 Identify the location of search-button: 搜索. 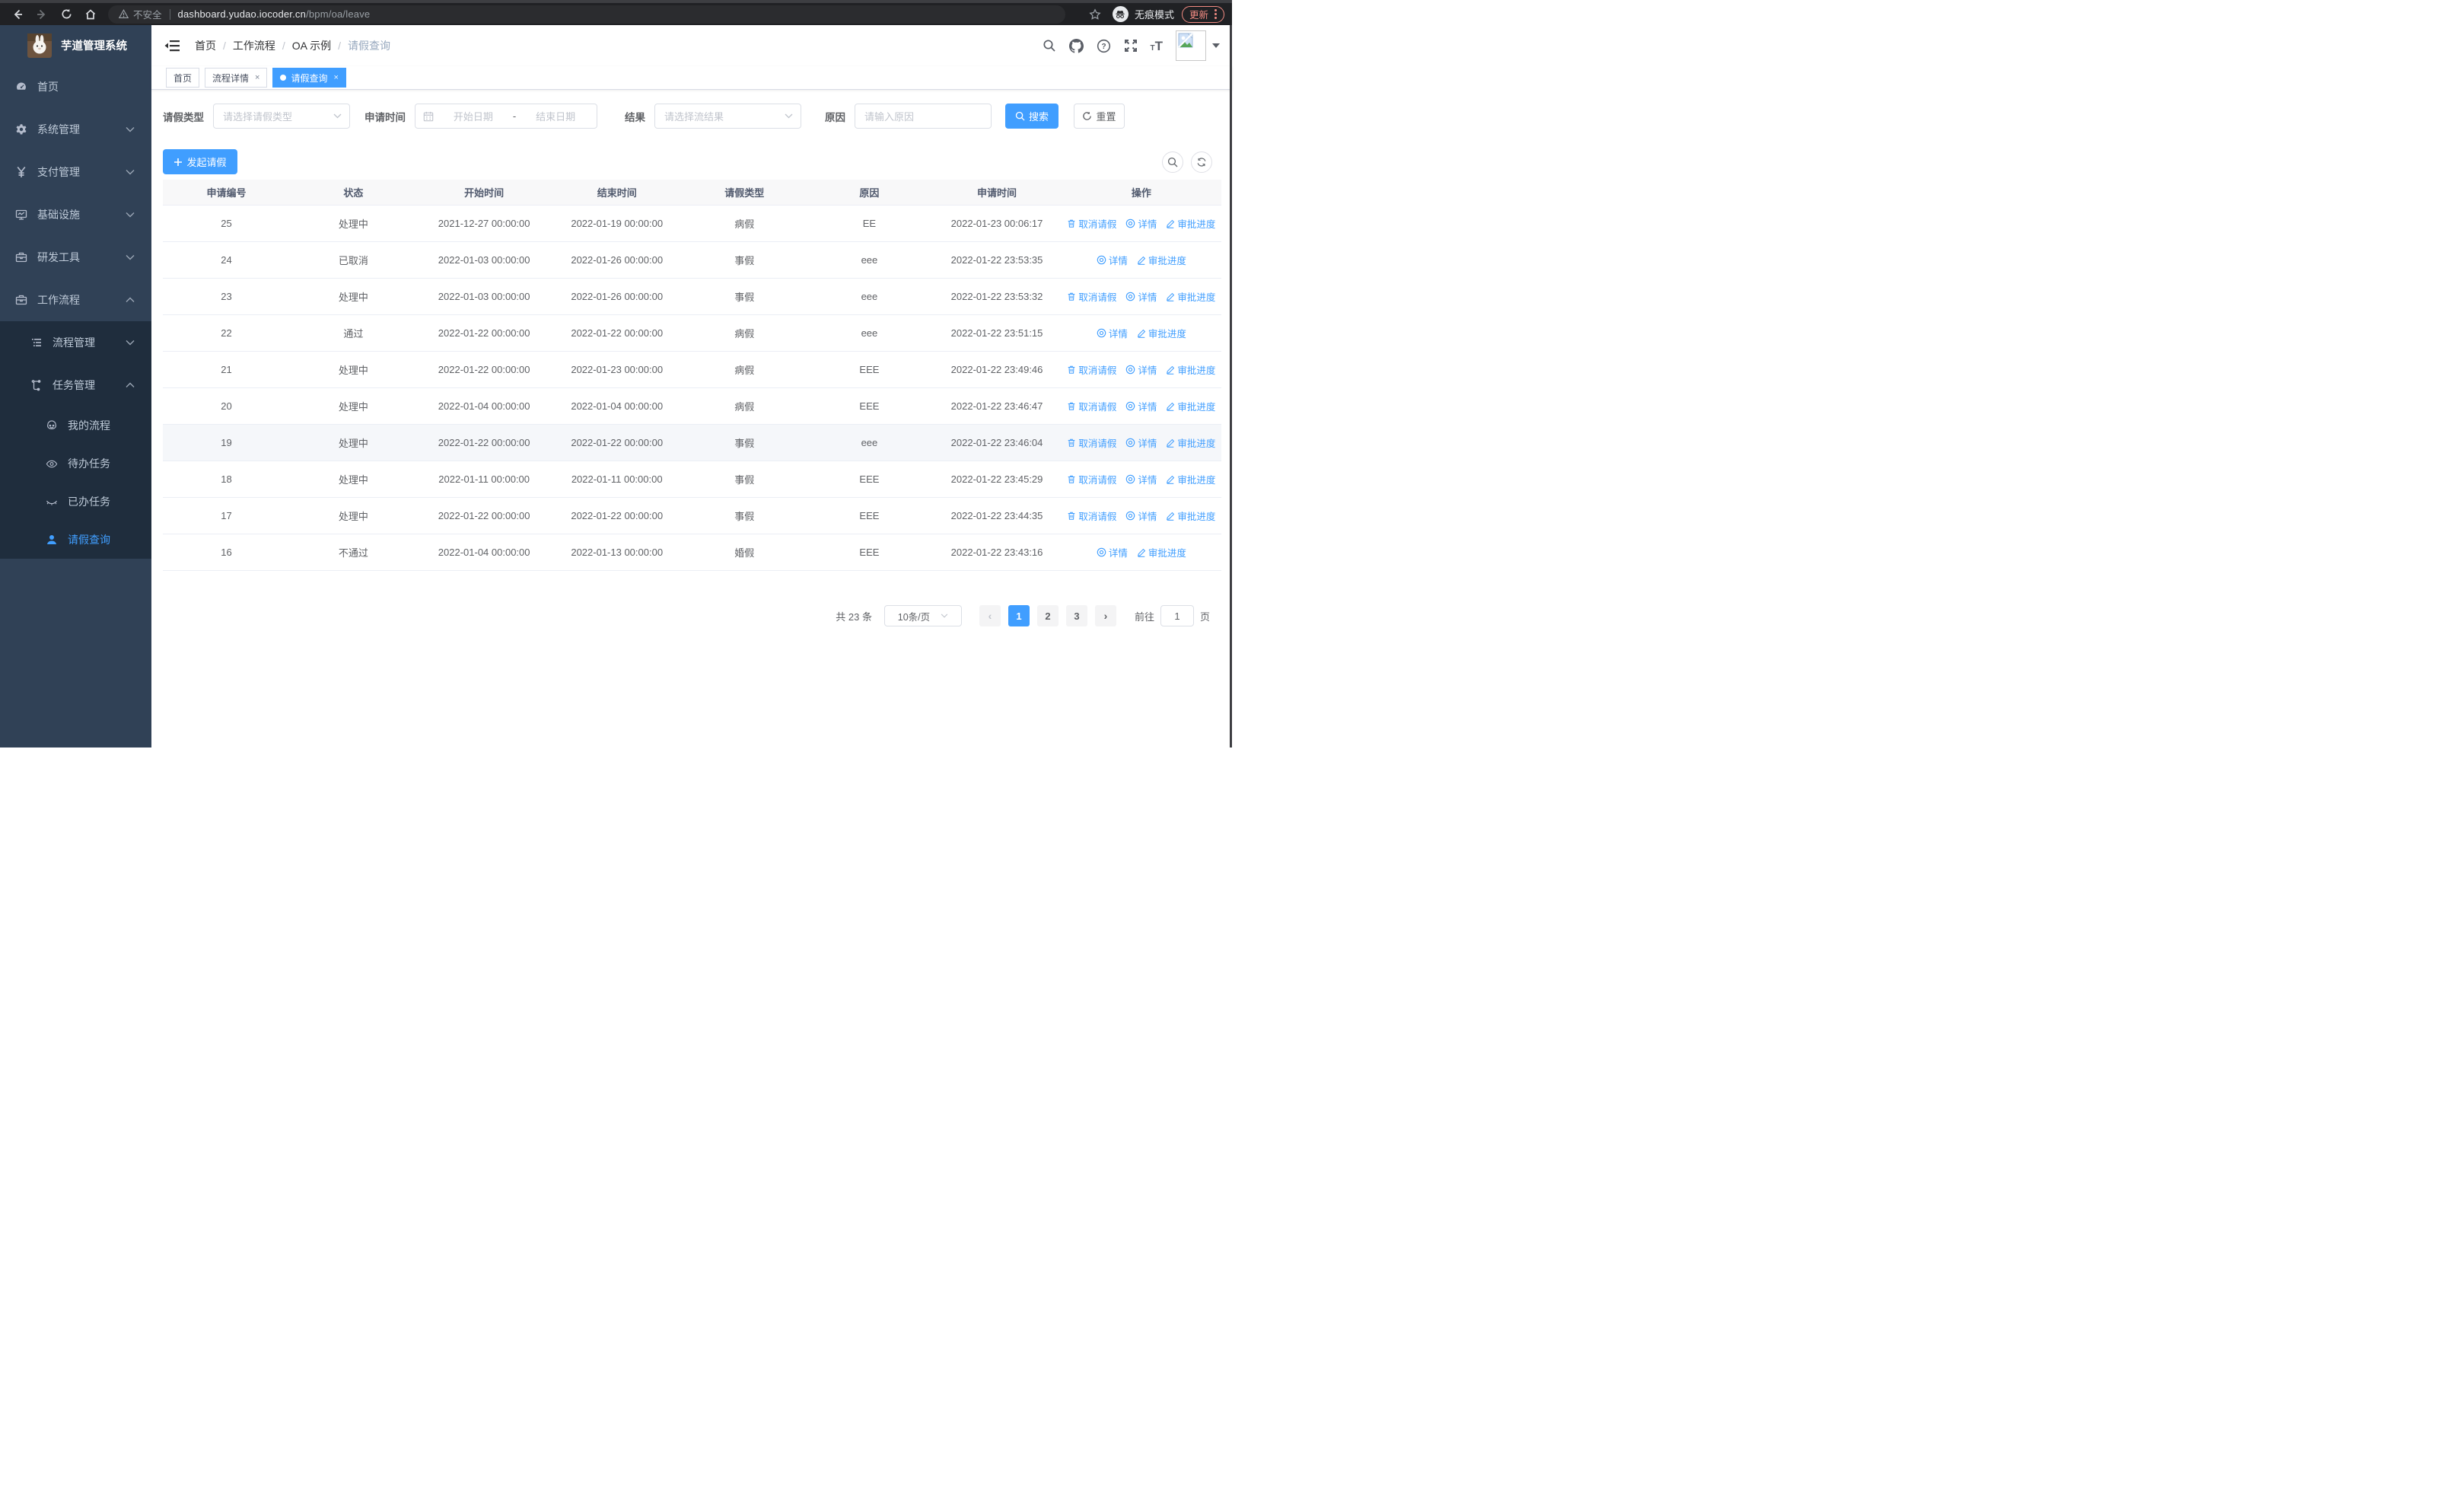
(1032, 117).